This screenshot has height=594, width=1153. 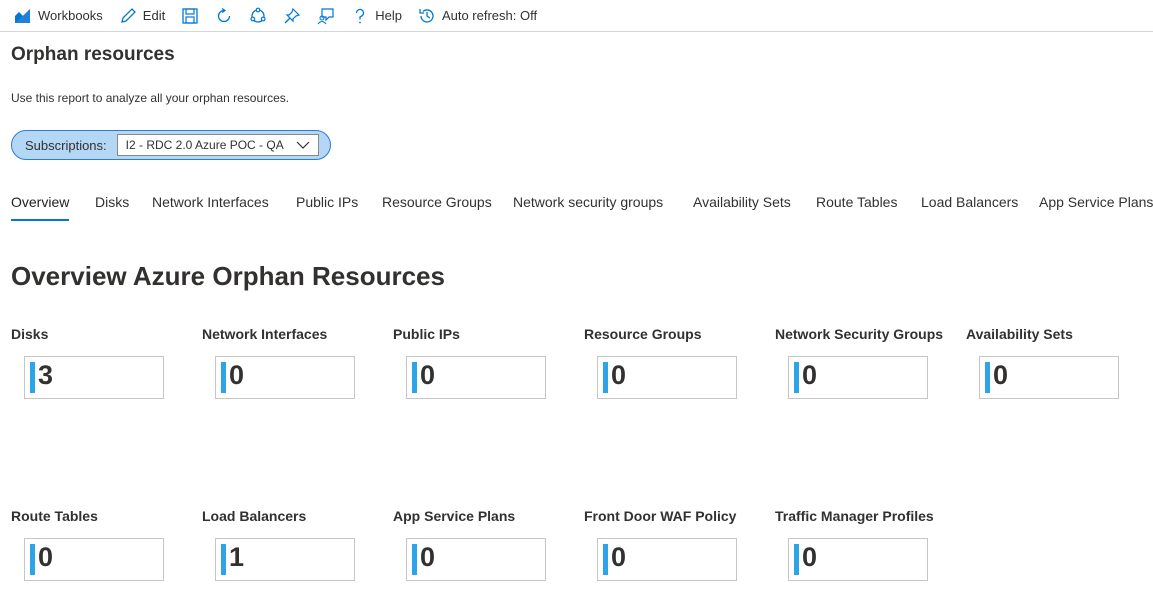 I want to click on subscriptions-label: Subscriptions:, so click(x=66, y=145).